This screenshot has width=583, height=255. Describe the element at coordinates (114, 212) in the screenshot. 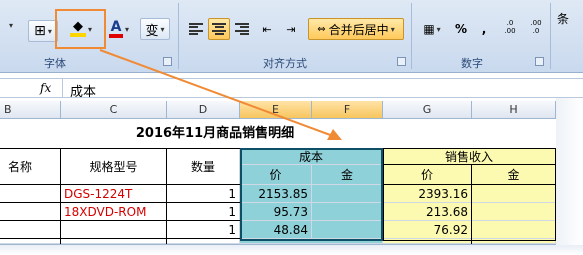

I see `table-cell-spec: 18XDVD-ROM` at that location.